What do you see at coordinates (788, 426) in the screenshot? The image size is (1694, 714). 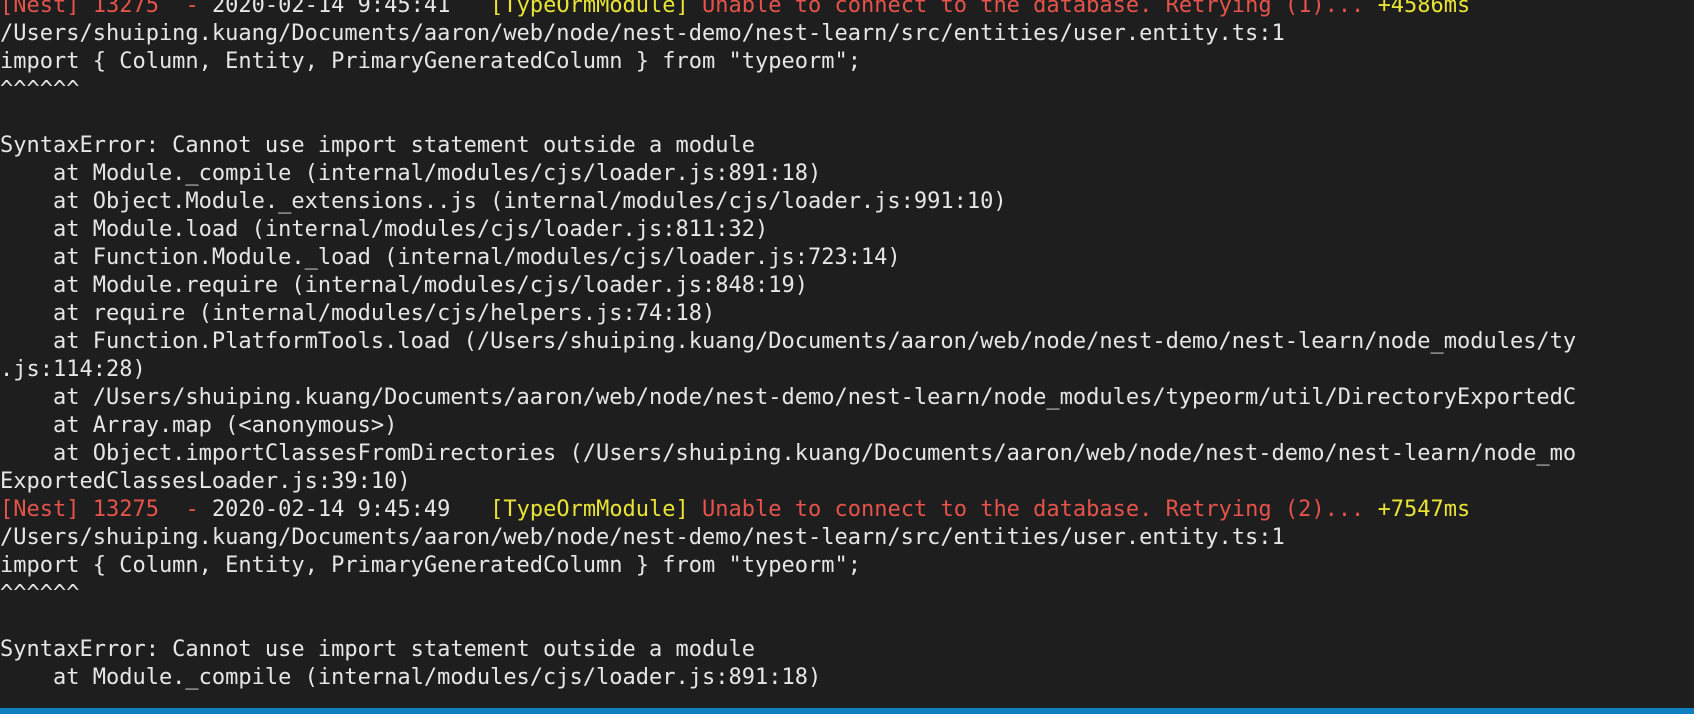 I see `terminal-line: at Array.map (<anonymous>)` at bounding box center [788, 426].